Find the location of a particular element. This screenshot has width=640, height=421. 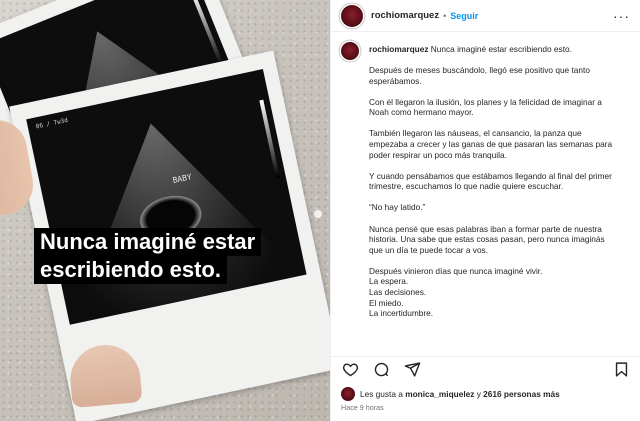

caption-list-line: El miedo. is located at coordinates (386, 302).